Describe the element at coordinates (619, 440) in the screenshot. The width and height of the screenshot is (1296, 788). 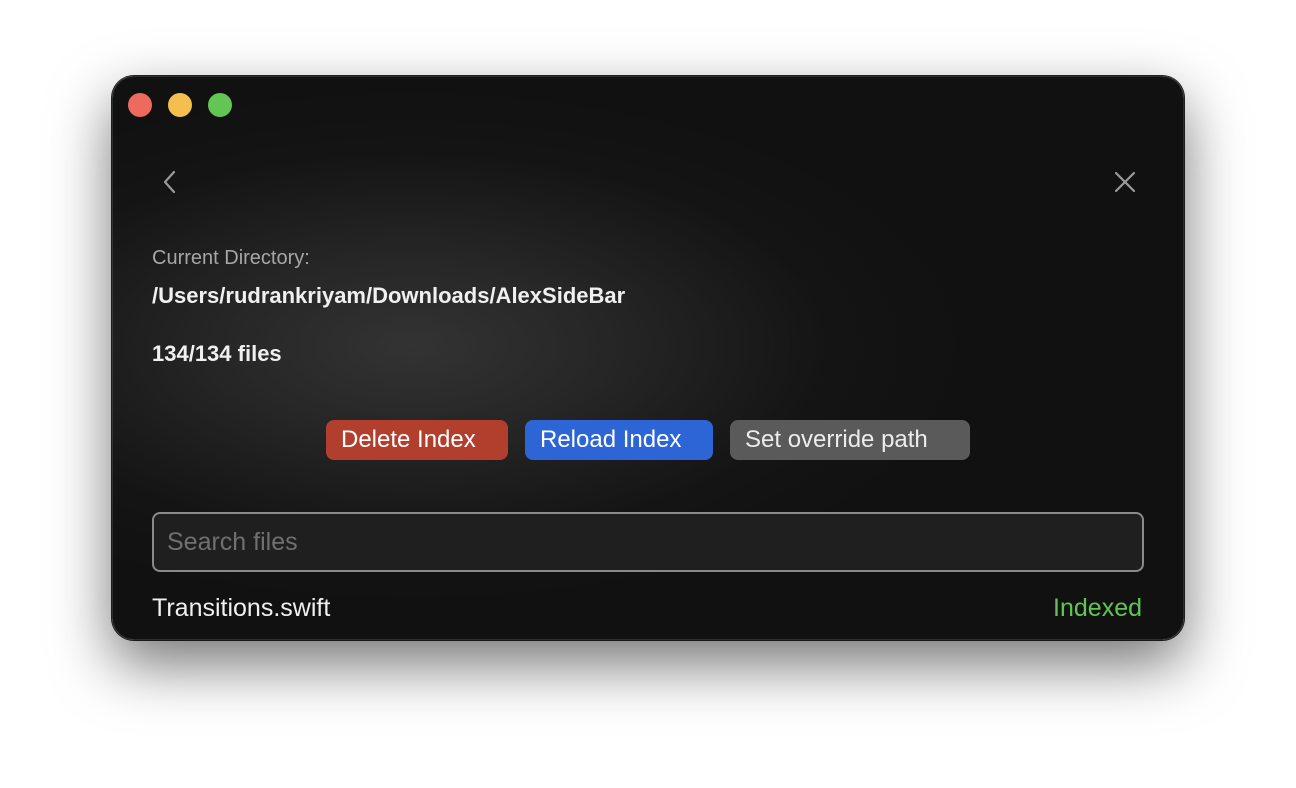
I see `reload-index-button: Reload Index` at that location.